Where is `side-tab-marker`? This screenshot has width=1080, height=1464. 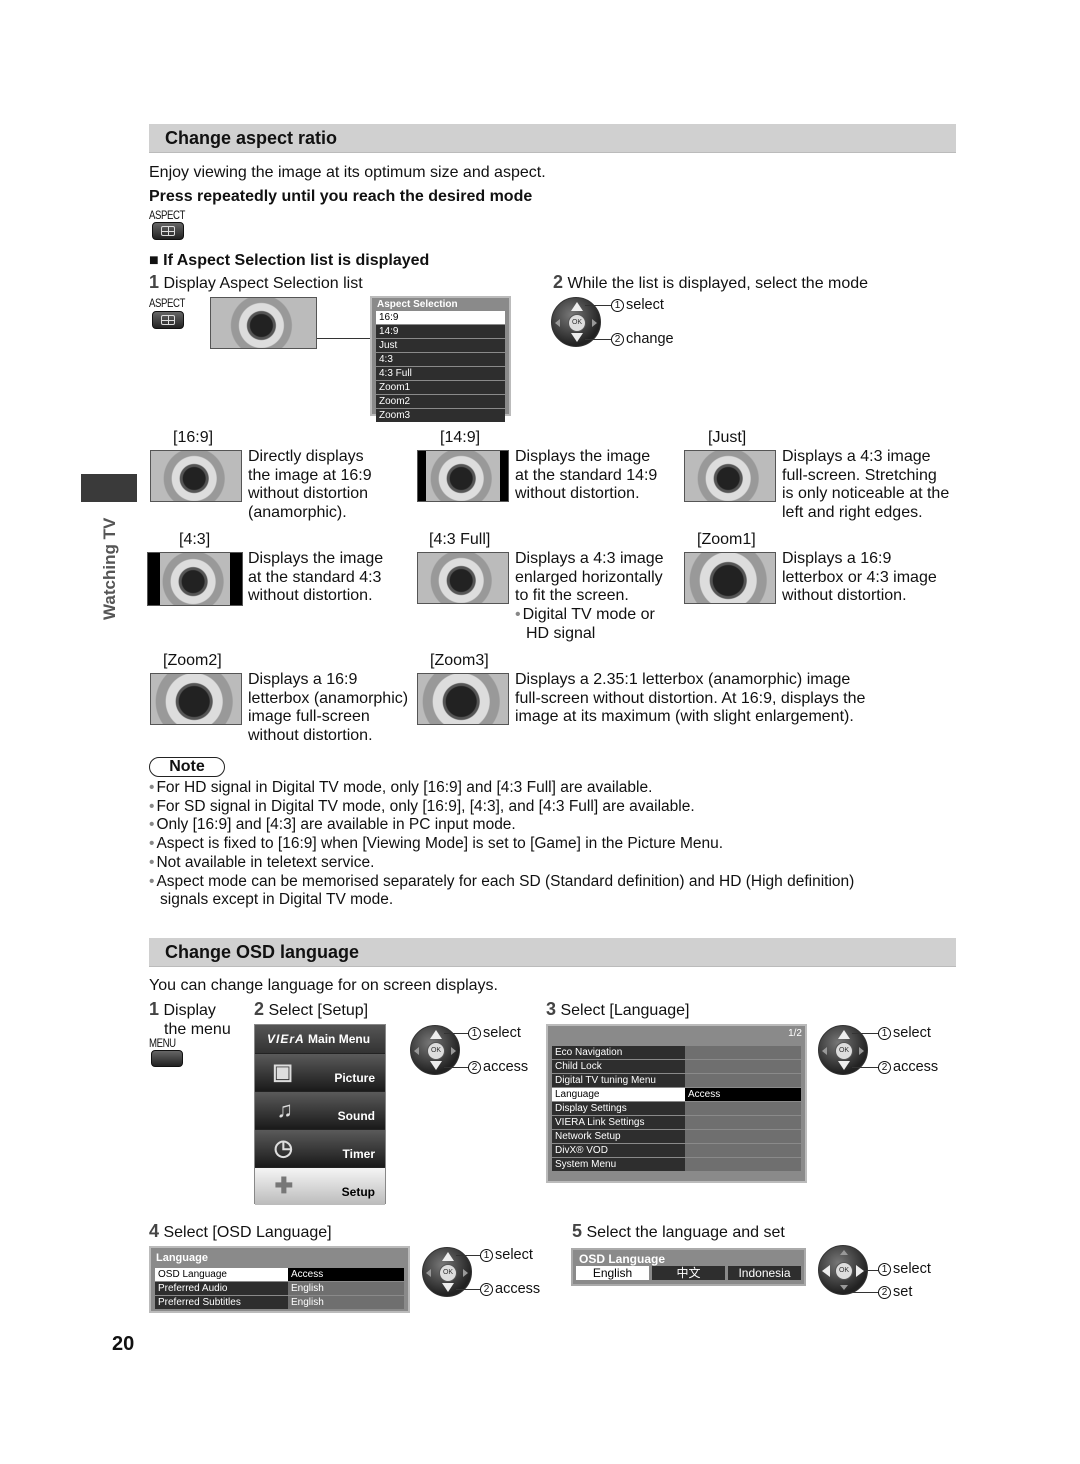
side-tab-marker is located at coordinates (109, 488).